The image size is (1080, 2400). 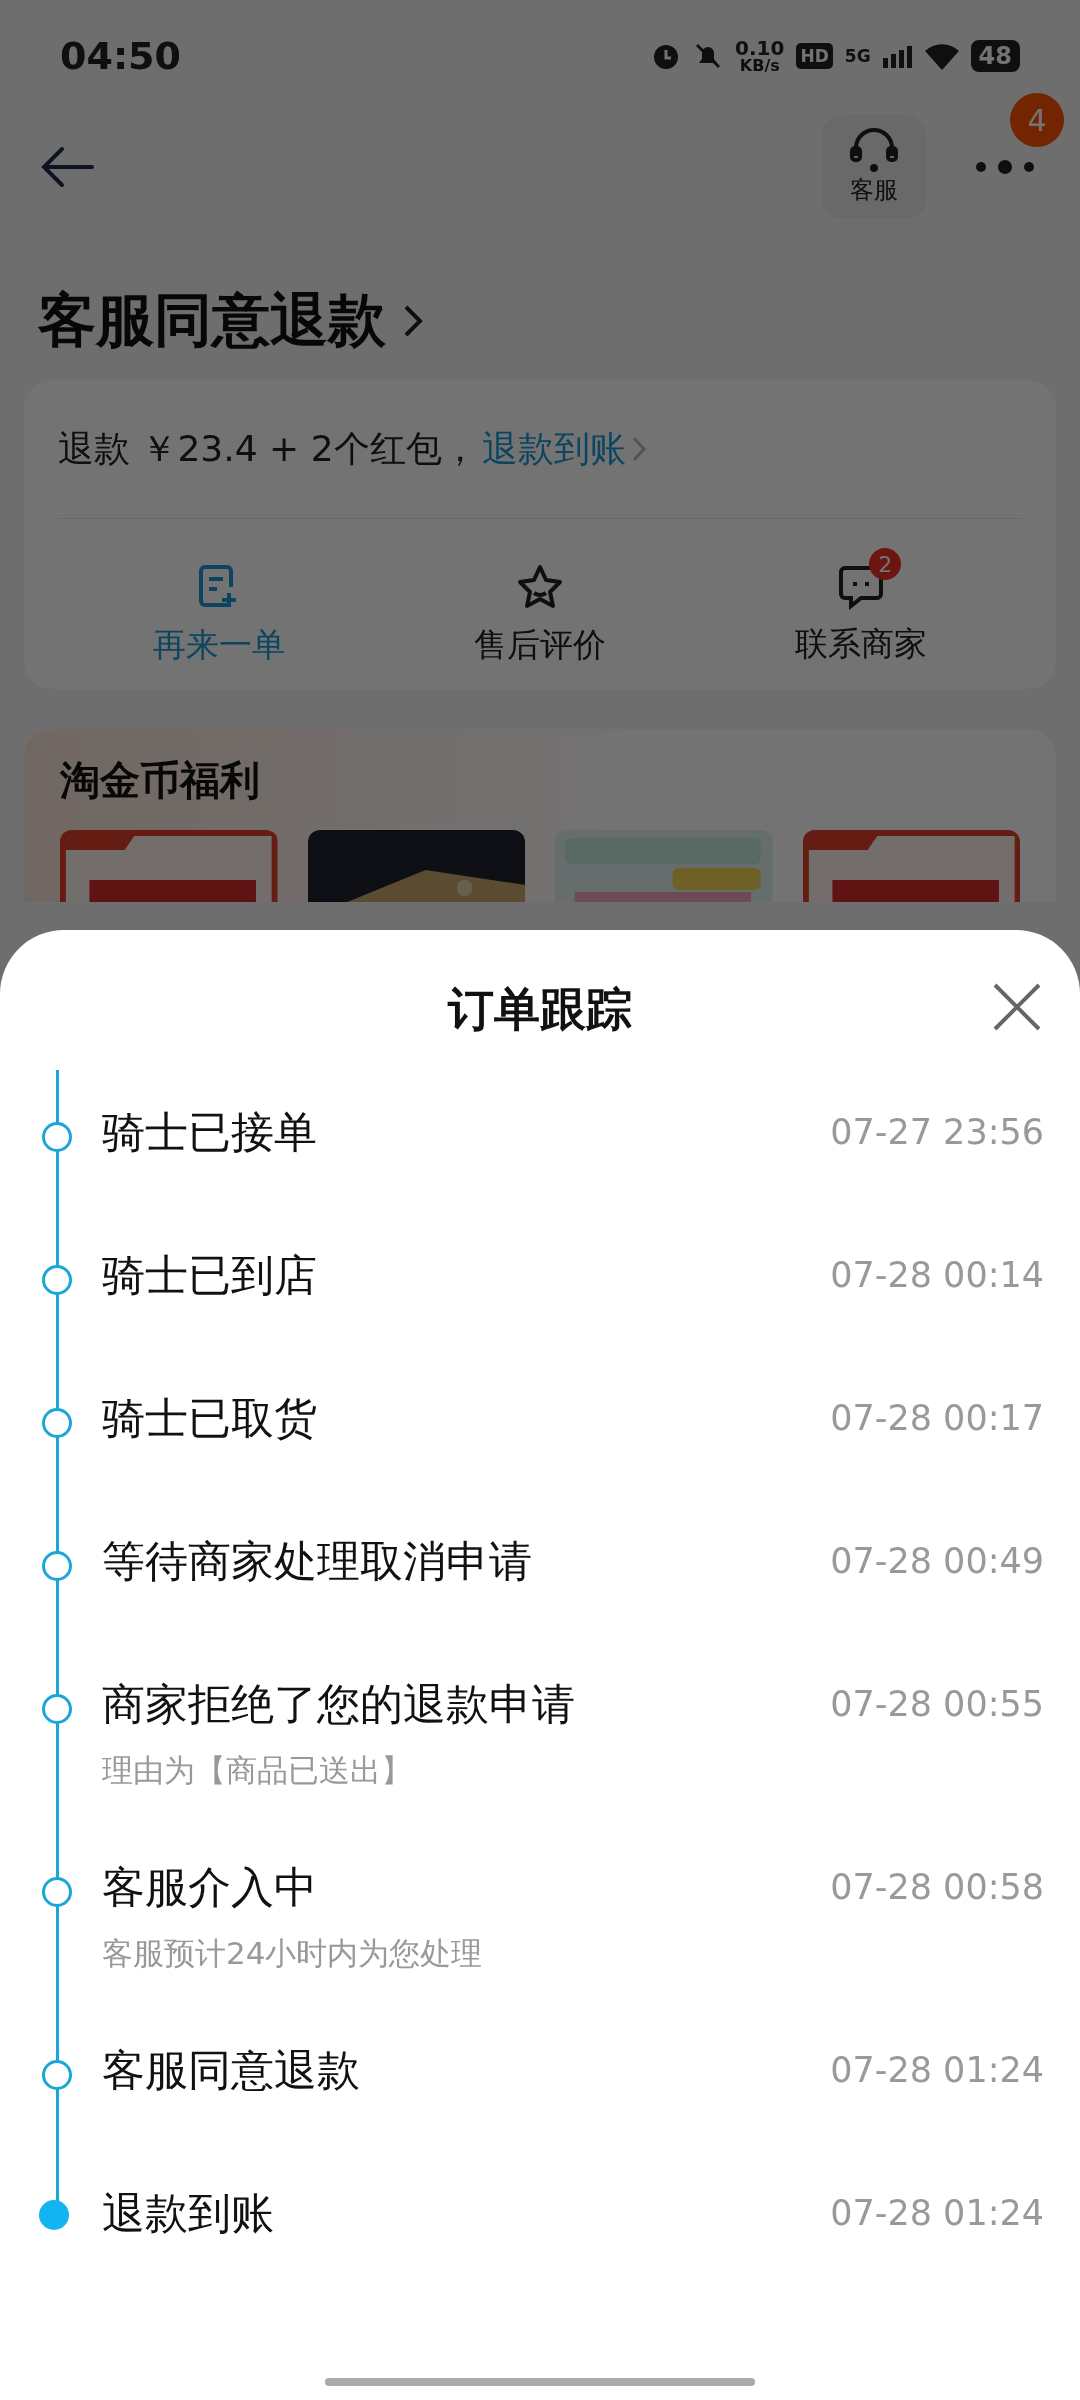 I want to click on event-time: 07-27 23:56, so click(x=937, y=1132).